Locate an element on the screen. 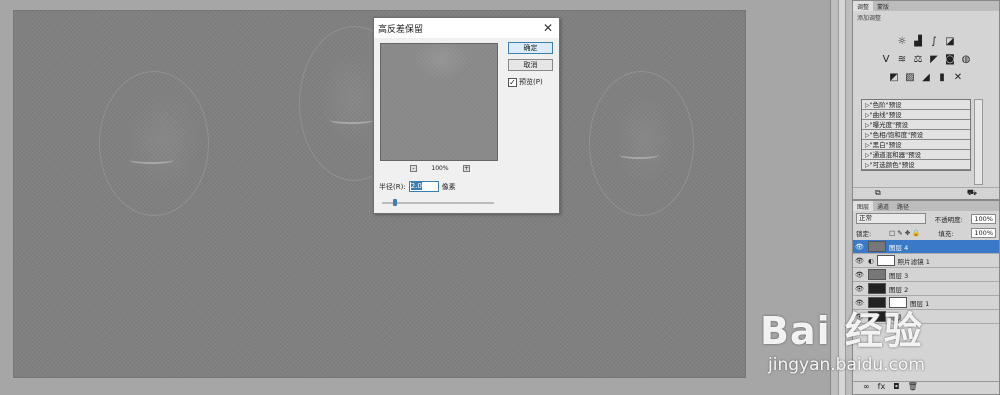 The height and width of the screenshot is (395, 1000). layer-name: 图层 3 is located at coordinates (898, 275).